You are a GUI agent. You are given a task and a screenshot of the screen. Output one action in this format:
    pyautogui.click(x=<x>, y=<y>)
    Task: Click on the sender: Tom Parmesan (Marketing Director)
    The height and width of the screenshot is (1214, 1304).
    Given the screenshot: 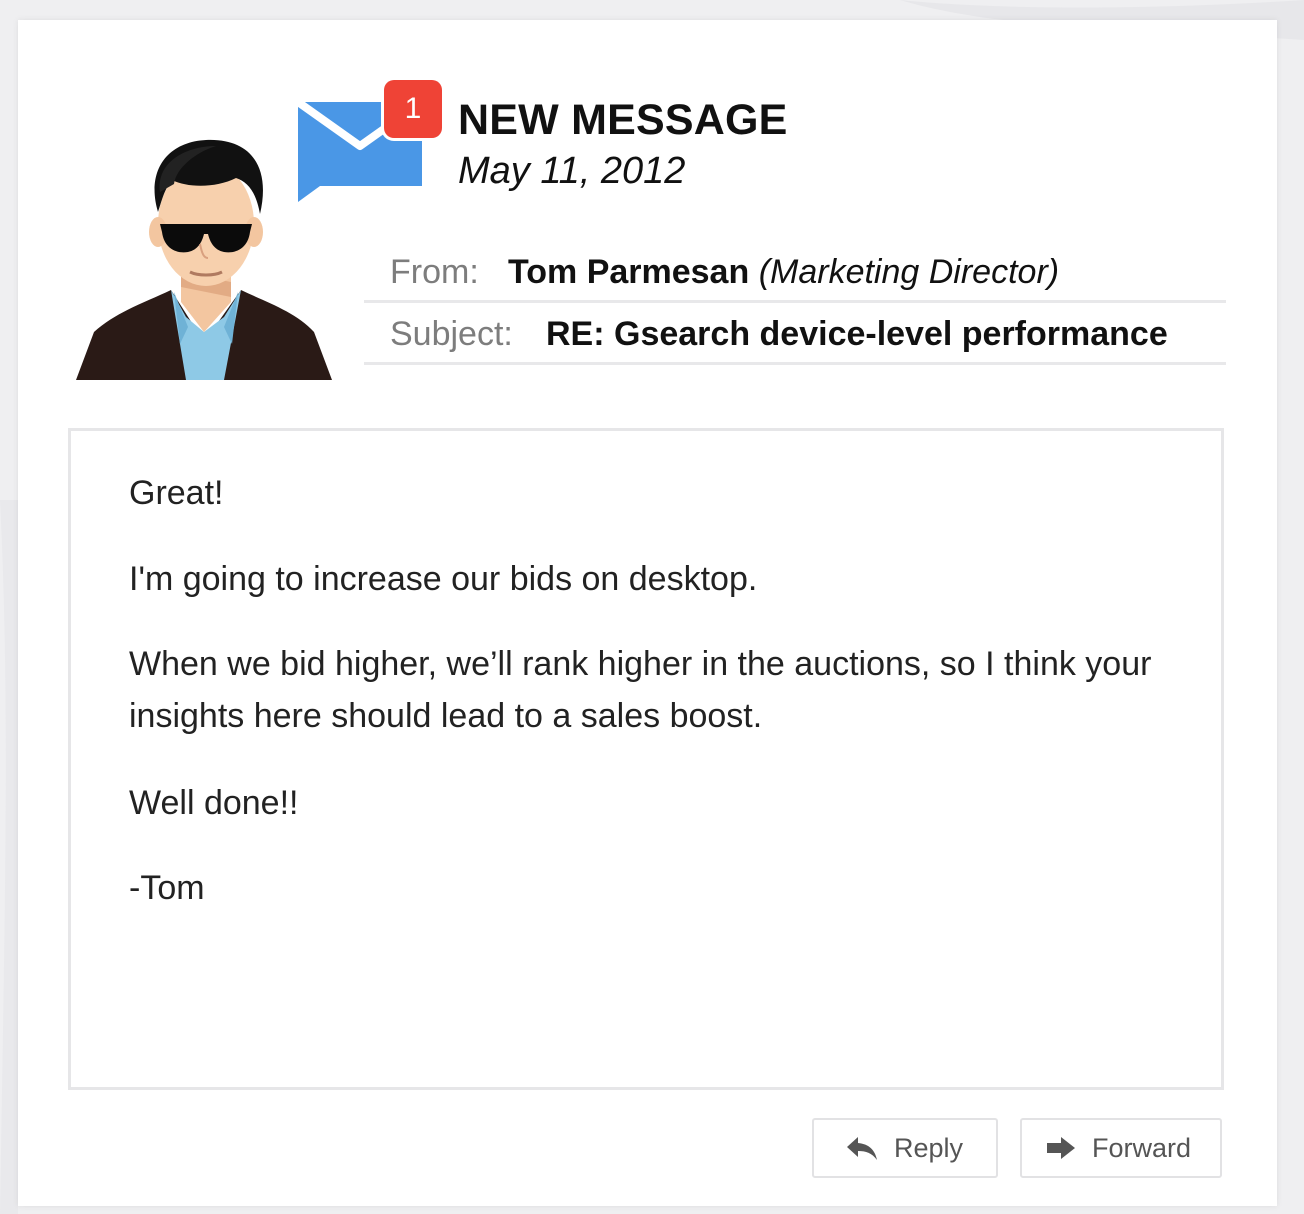 What is the action you would take?
    pyautogui.click(x=783, y=272)
    